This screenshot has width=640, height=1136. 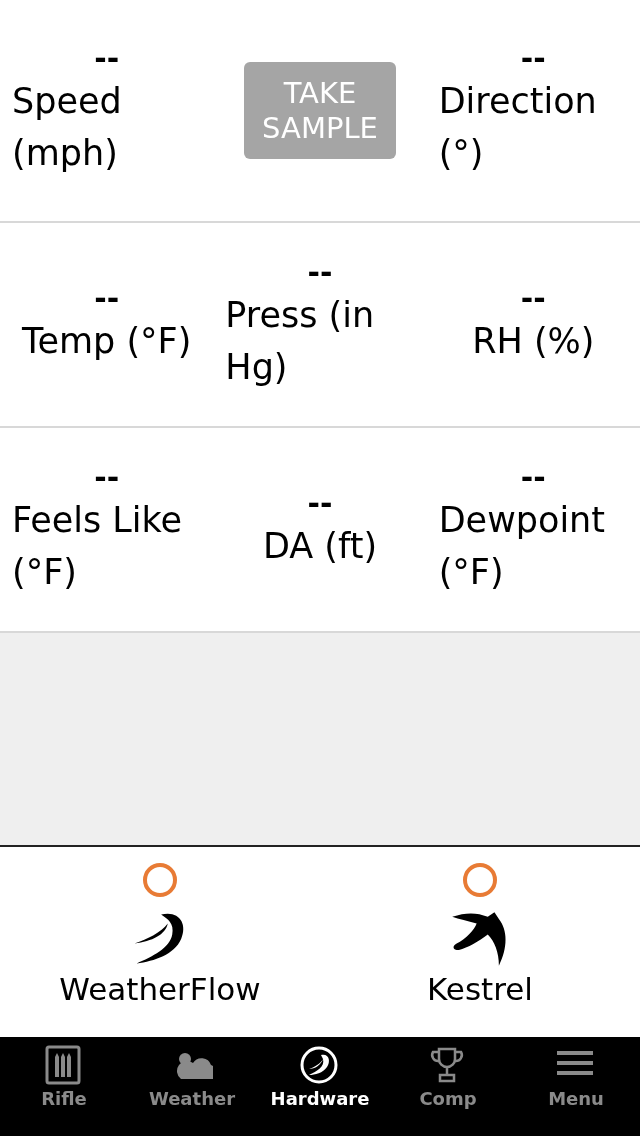 I want to click on tab-button: Hardware, so click(x=320, y=1086).